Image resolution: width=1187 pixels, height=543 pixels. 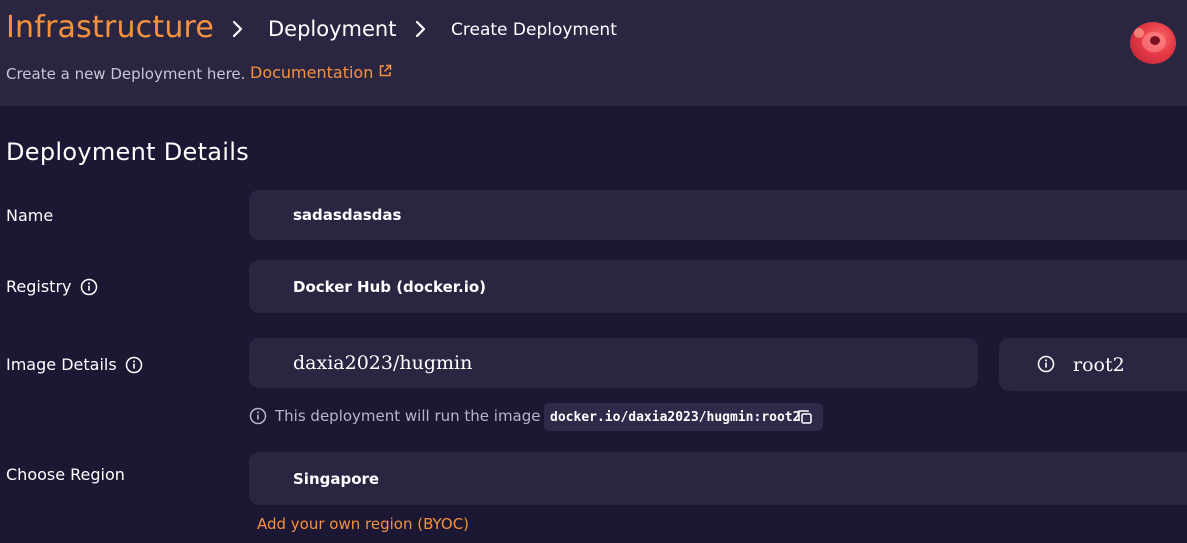 I want to click on documentation-link-label: Documentation, so click(x=312, y=72).